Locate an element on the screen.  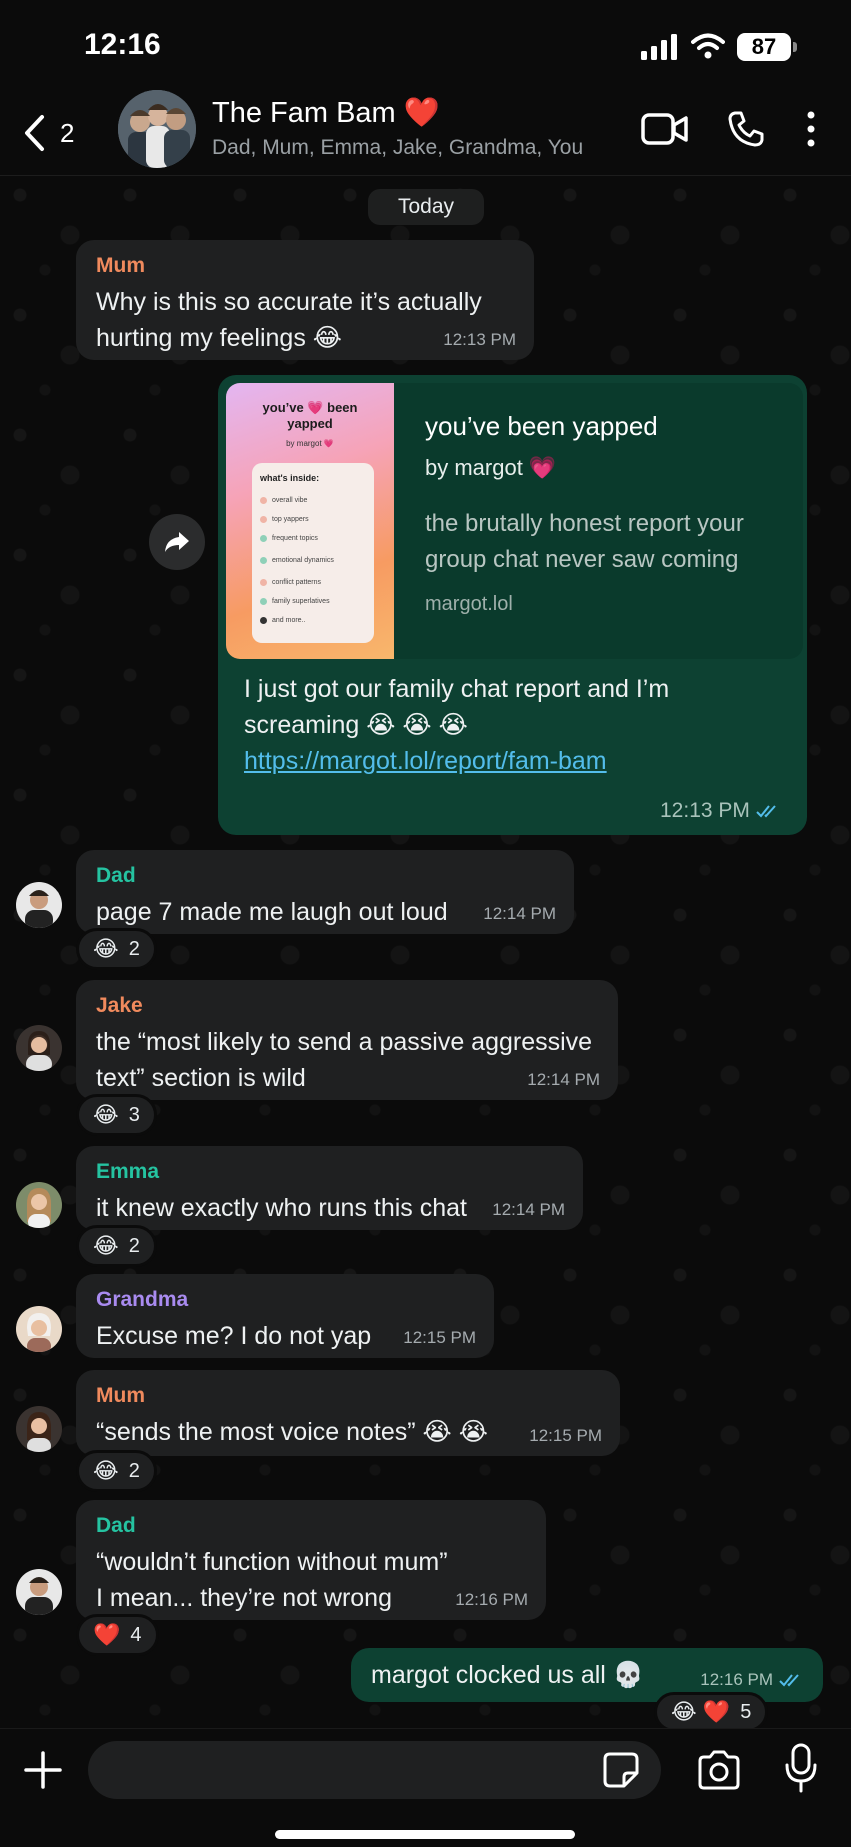
message-text: Why is this so accurate it’s actually is located at coordinates (289, 302).